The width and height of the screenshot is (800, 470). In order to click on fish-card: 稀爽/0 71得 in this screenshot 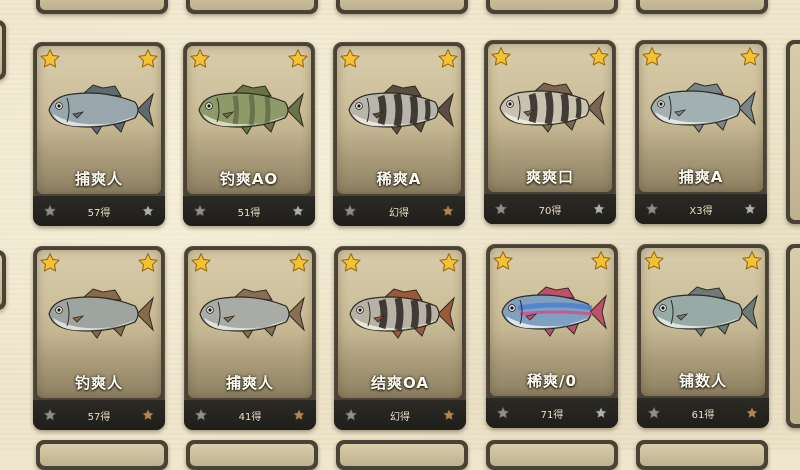, I will do `click(552, 336)`.